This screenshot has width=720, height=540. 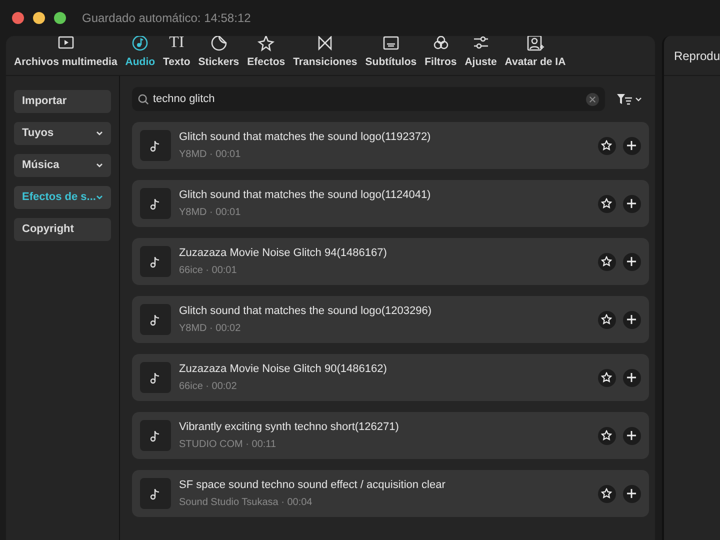 I want to click on sound-meta: Y8MD · 00:02, so click(x=210, y=329).